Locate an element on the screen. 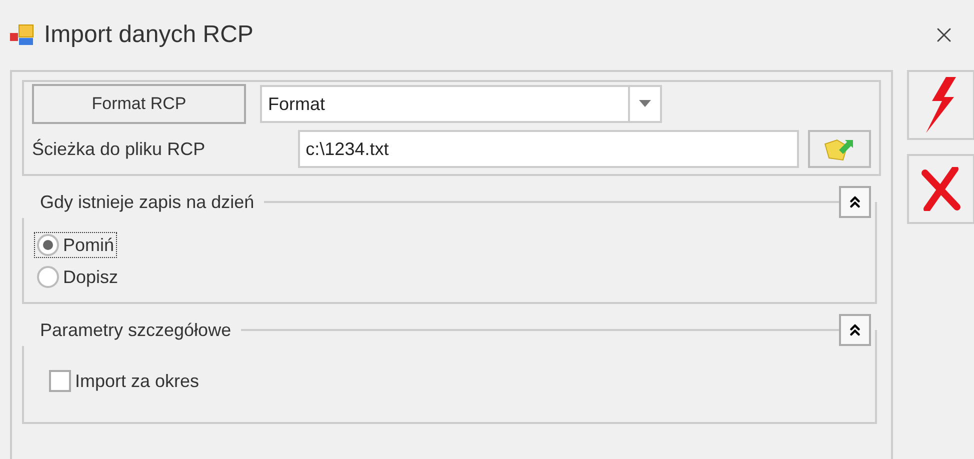  app-icon is located at coordinates (23, 35).